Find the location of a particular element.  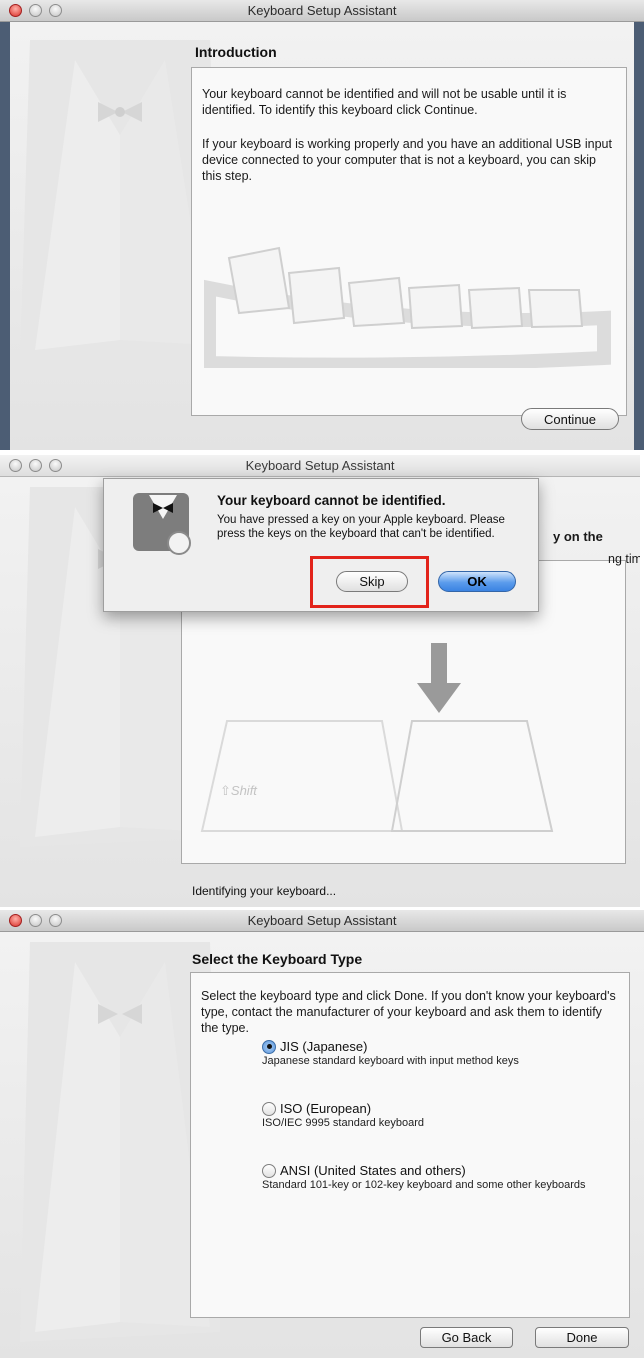

down-arrow-icon is located at coordinates (439, 698).